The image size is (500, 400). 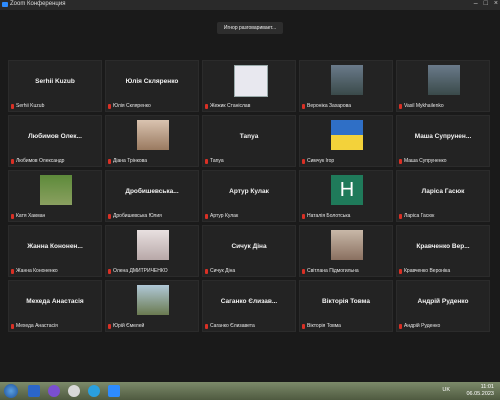 I want to click on participant-tile: Артур Кулак Артур Кулак, so click(x=249, y=196).